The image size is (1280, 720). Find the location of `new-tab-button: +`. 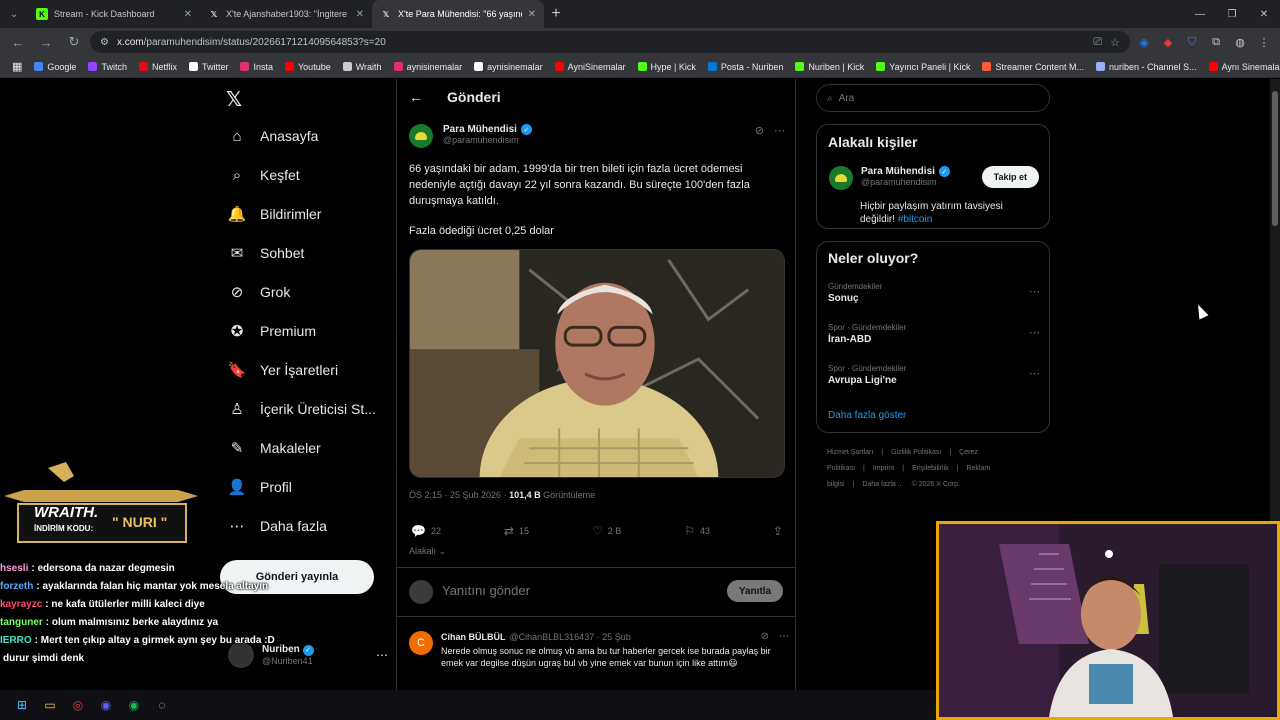

new-tab-button: + is located at coordinates (556, 14).